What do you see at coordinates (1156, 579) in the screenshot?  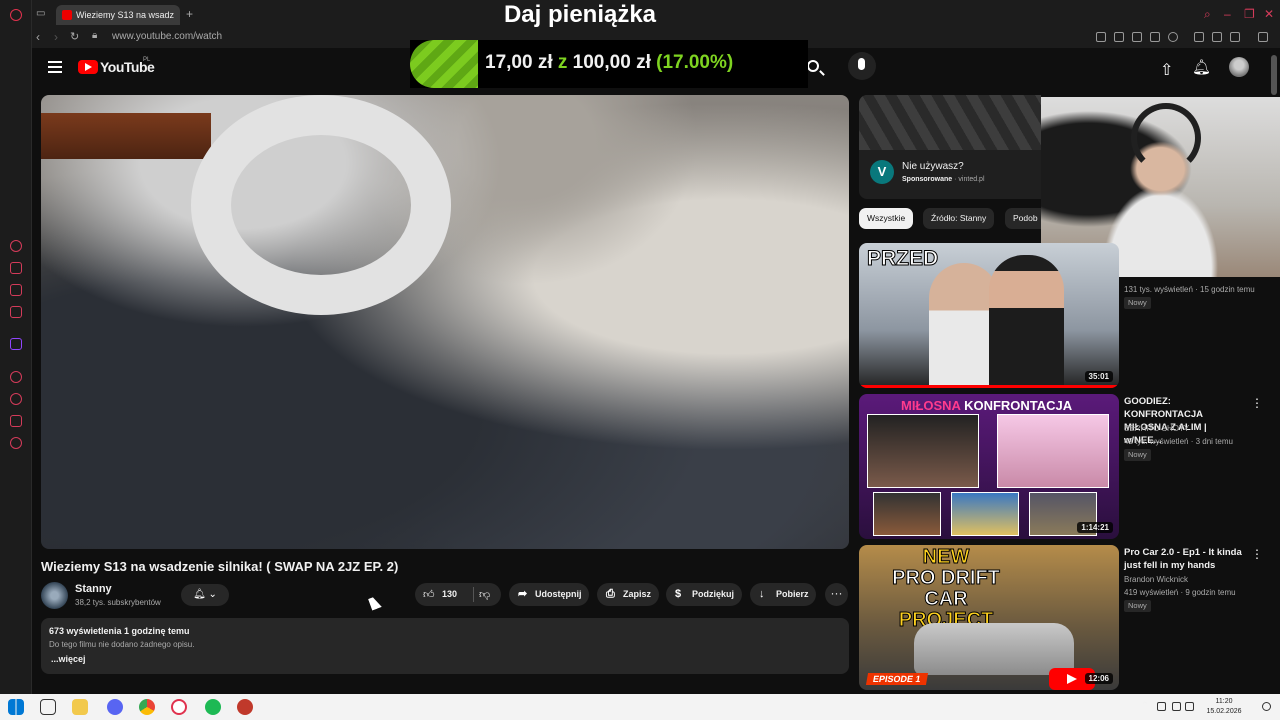 I see `recommendation-channel: Brandon Wicknick` at bounding box center [1156, 579].